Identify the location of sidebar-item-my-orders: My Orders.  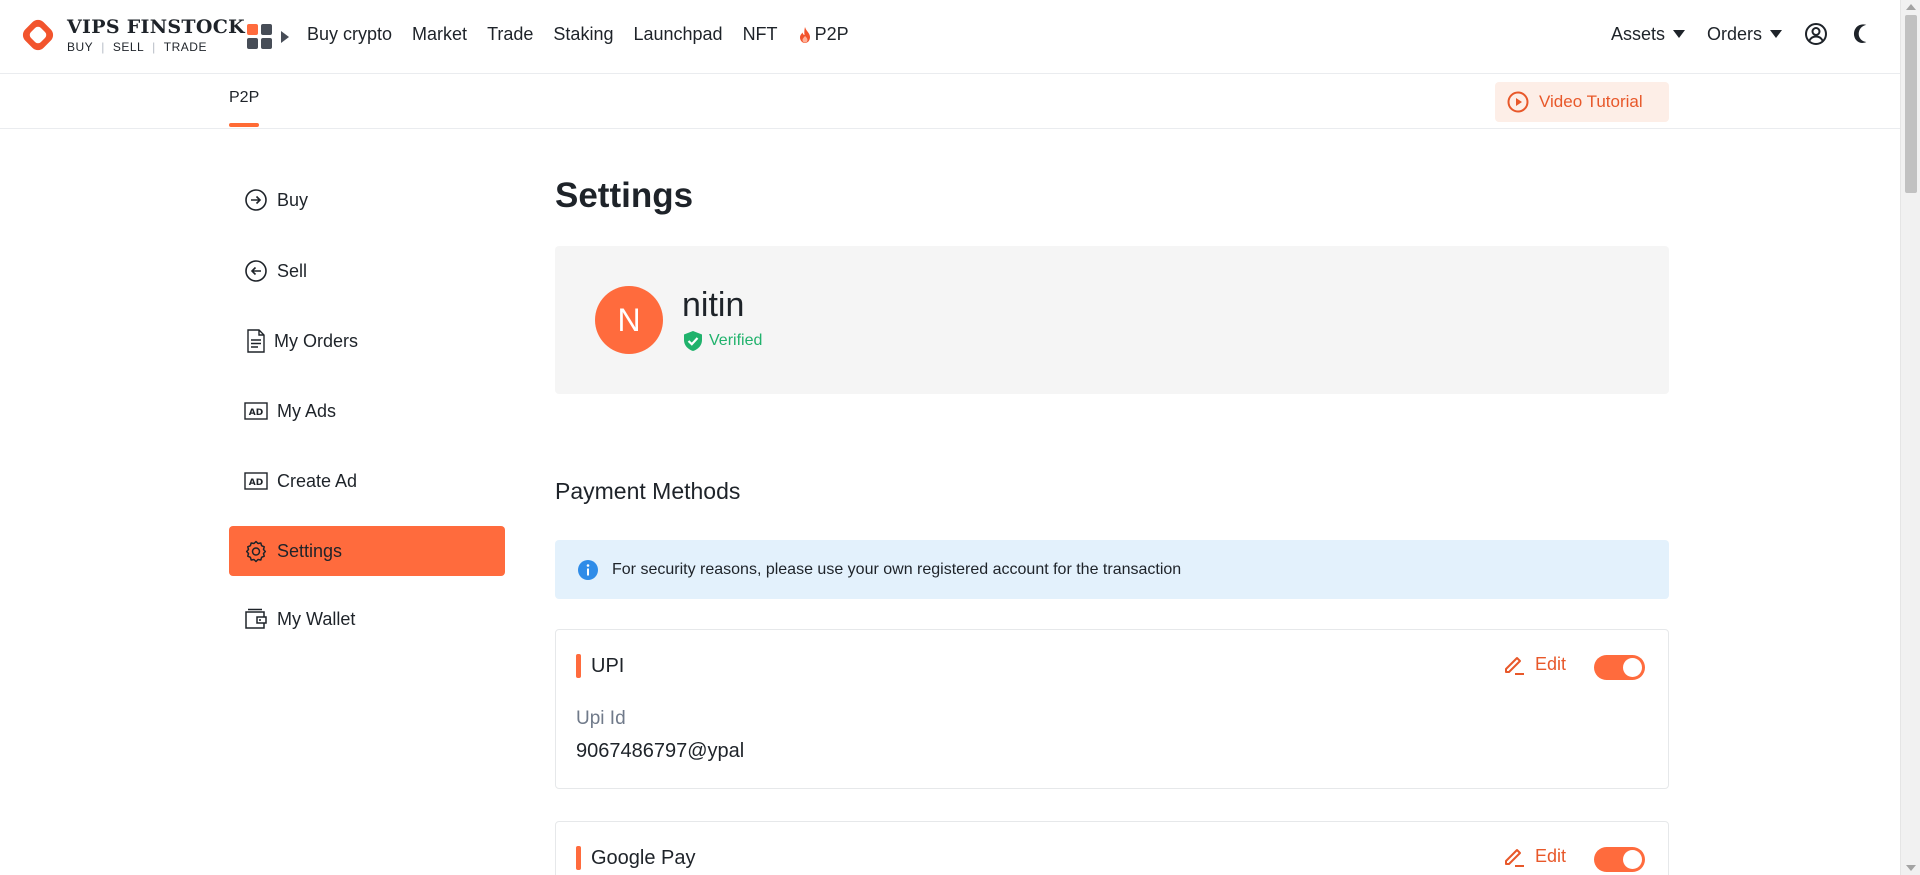
(367, 341).